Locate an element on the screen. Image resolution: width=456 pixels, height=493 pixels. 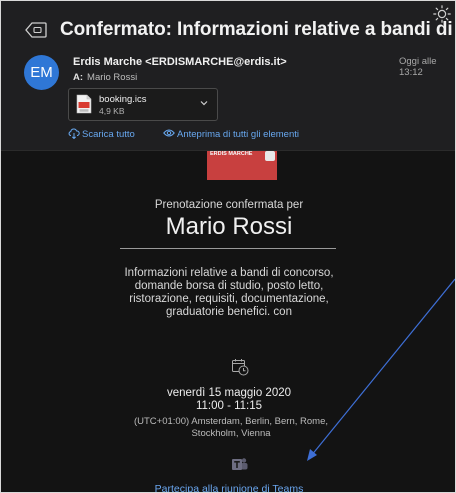
recipient-row: A: Mario Rossi is located at coordinates (105, 77).